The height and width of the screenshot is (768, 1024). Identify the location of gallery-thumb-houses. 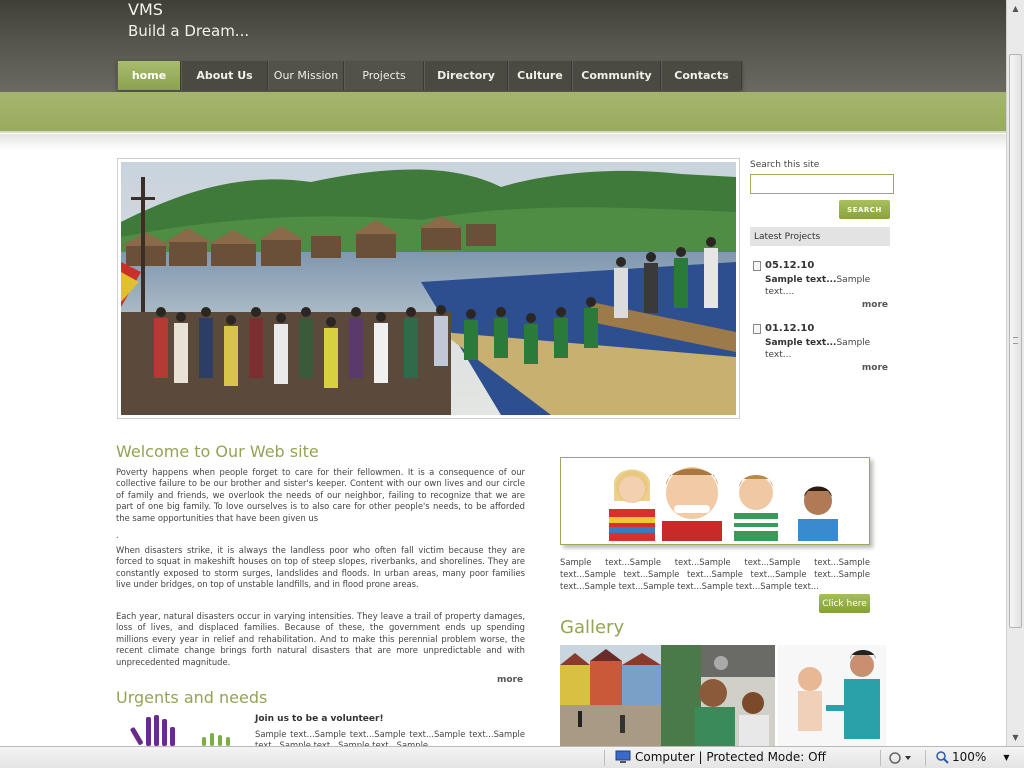
(610, 695).